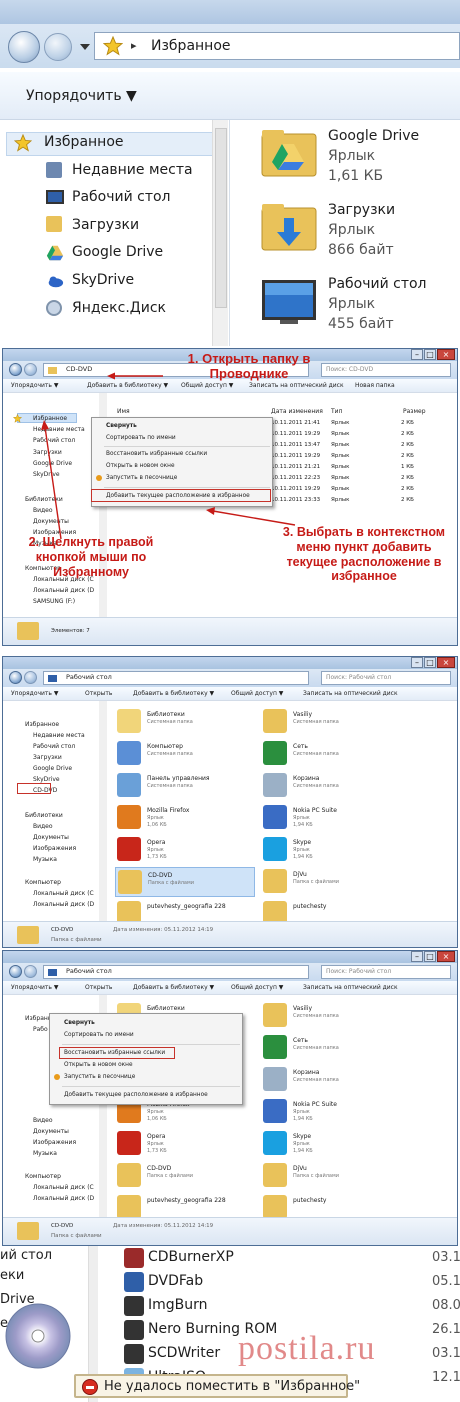 Image resolution: width=460 pixels, height=1402 pixels. Describe the element at coordinates (40, 1029) in the screenshot. I see `nav-item-desktop-partial: Рабо` at that location.